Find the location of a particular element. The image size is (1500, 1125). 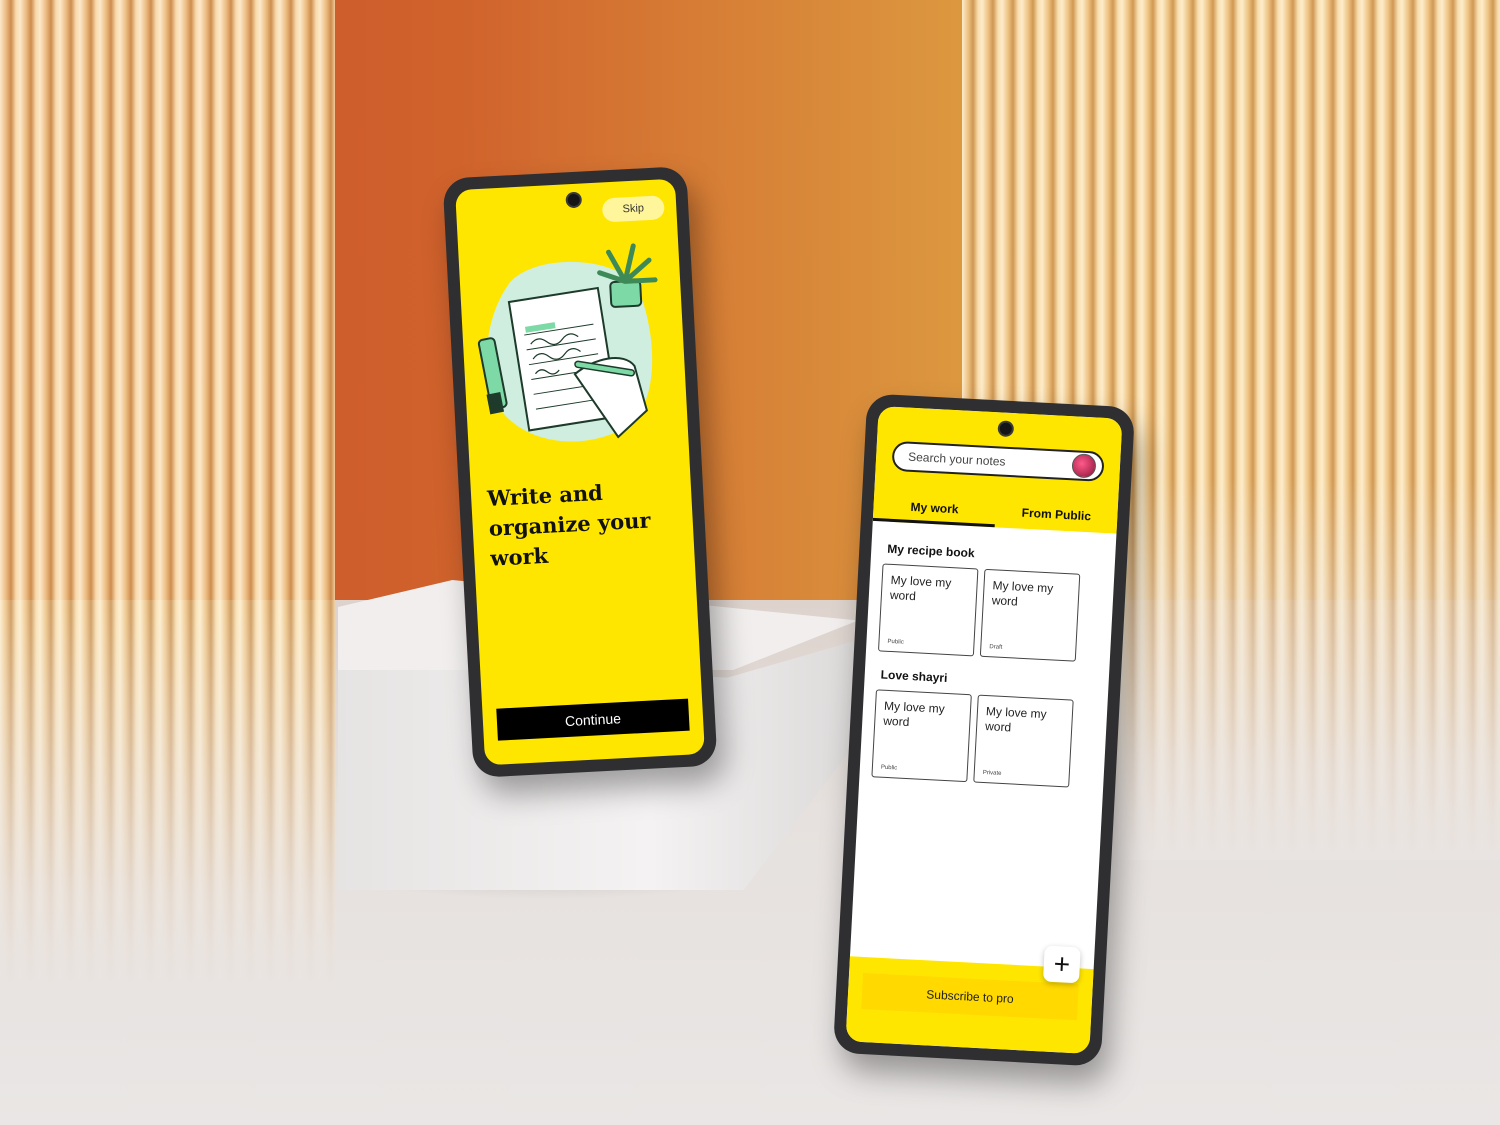

header: My work From Public is located at coordinates (997, 470).